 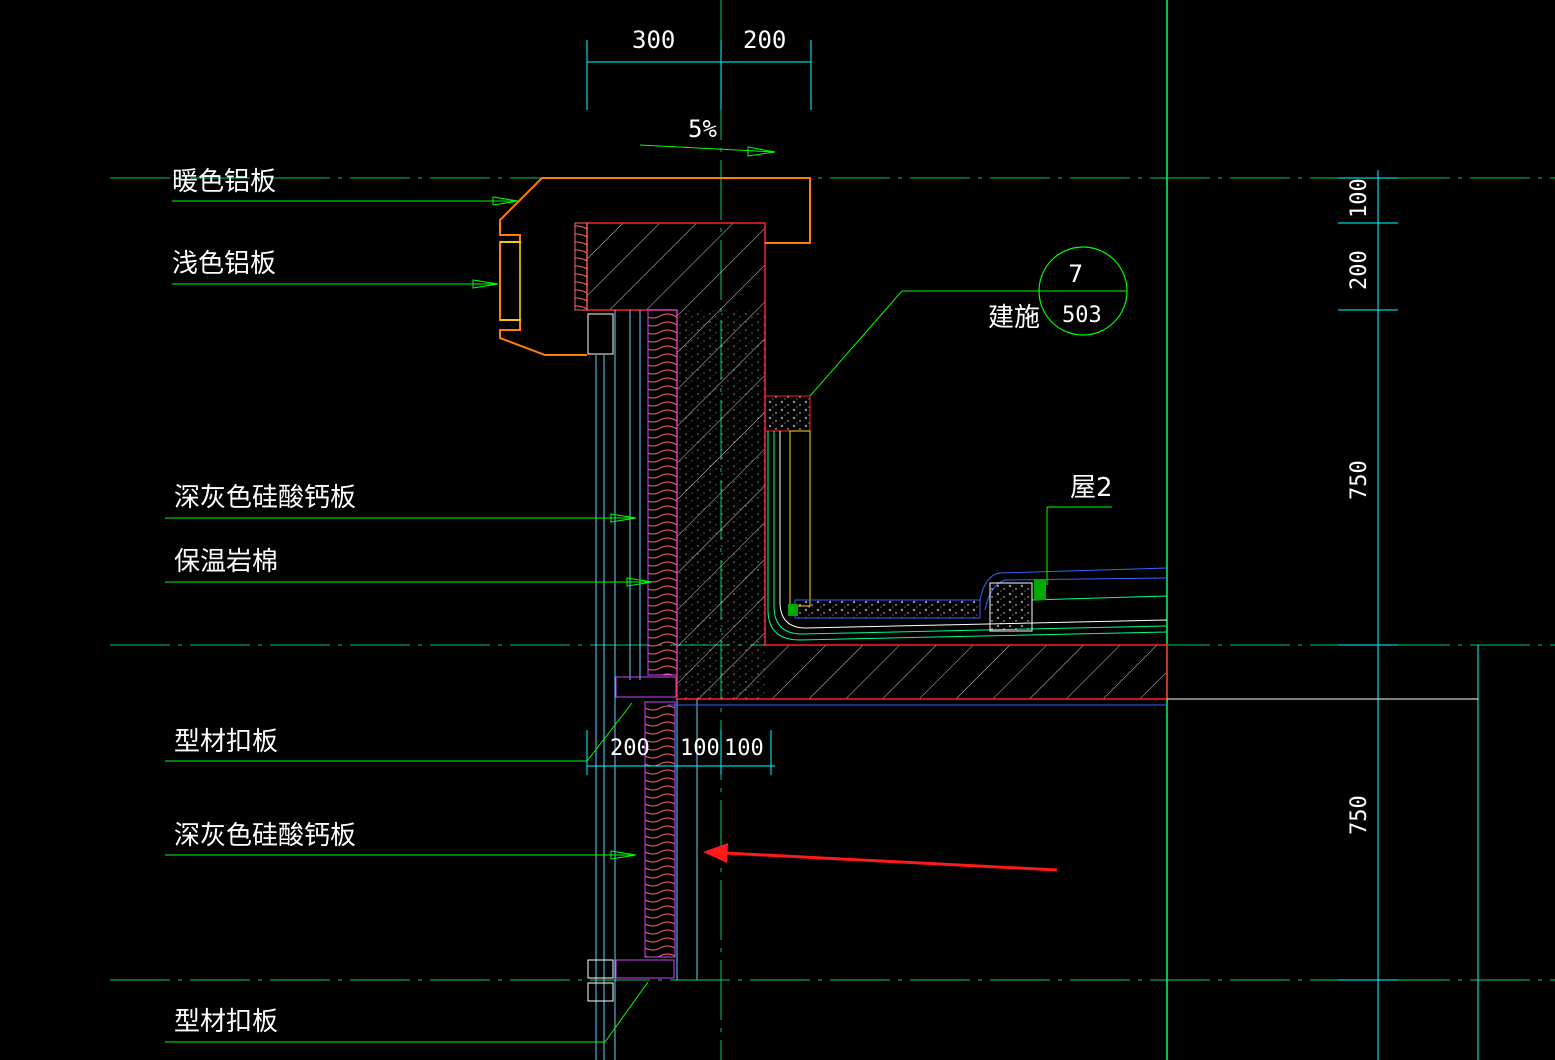 I want to click on label-dark-gray-board-1: 深灰色硅酸钙板, so click(x=265, y=498).